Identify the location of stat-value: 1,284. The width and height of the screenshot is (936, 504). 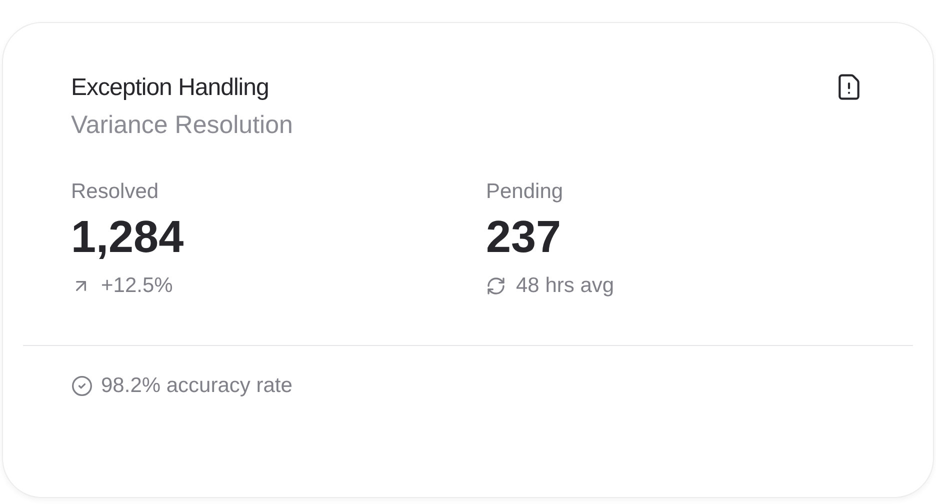
(128, 237).